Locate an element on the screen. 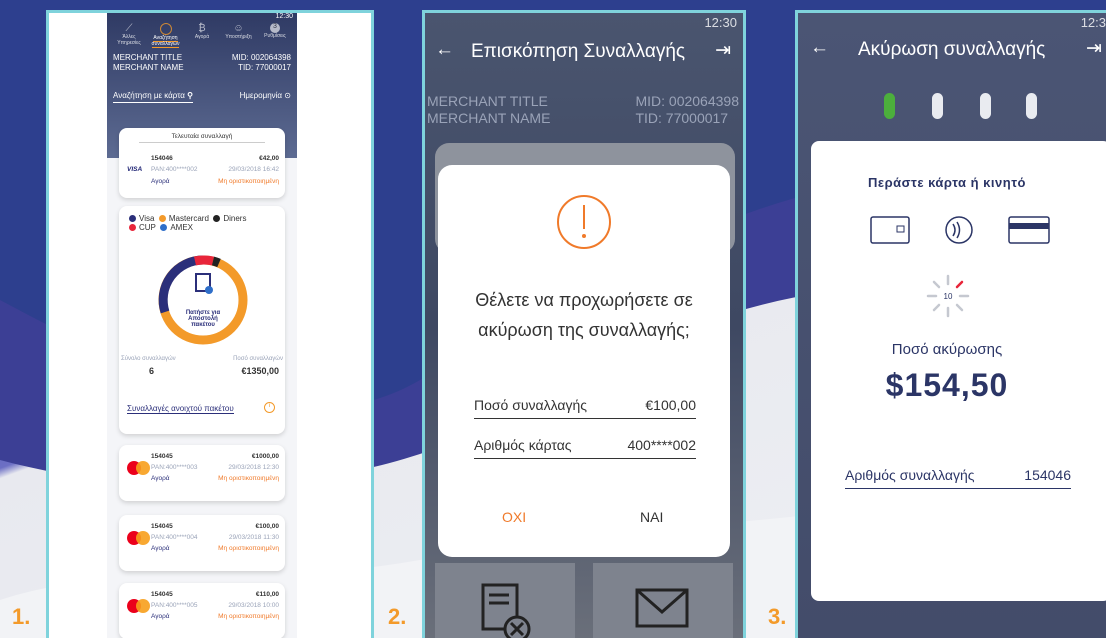 This screenshot has width=1106, height=638. step-2-label: 2. is located at coordinates (397, 616).